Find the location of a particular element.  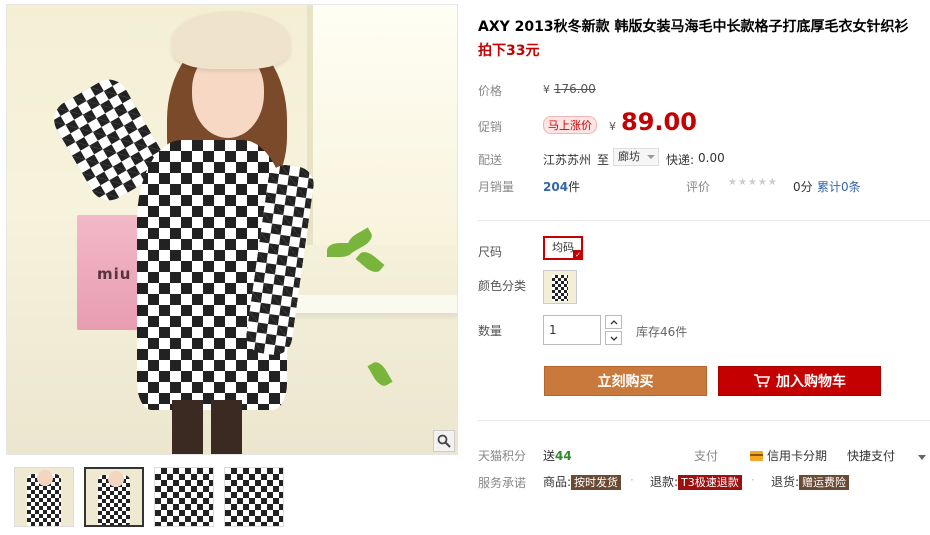

add-to-cart-label: 加入购物车 is located at coordinates (811, 382).